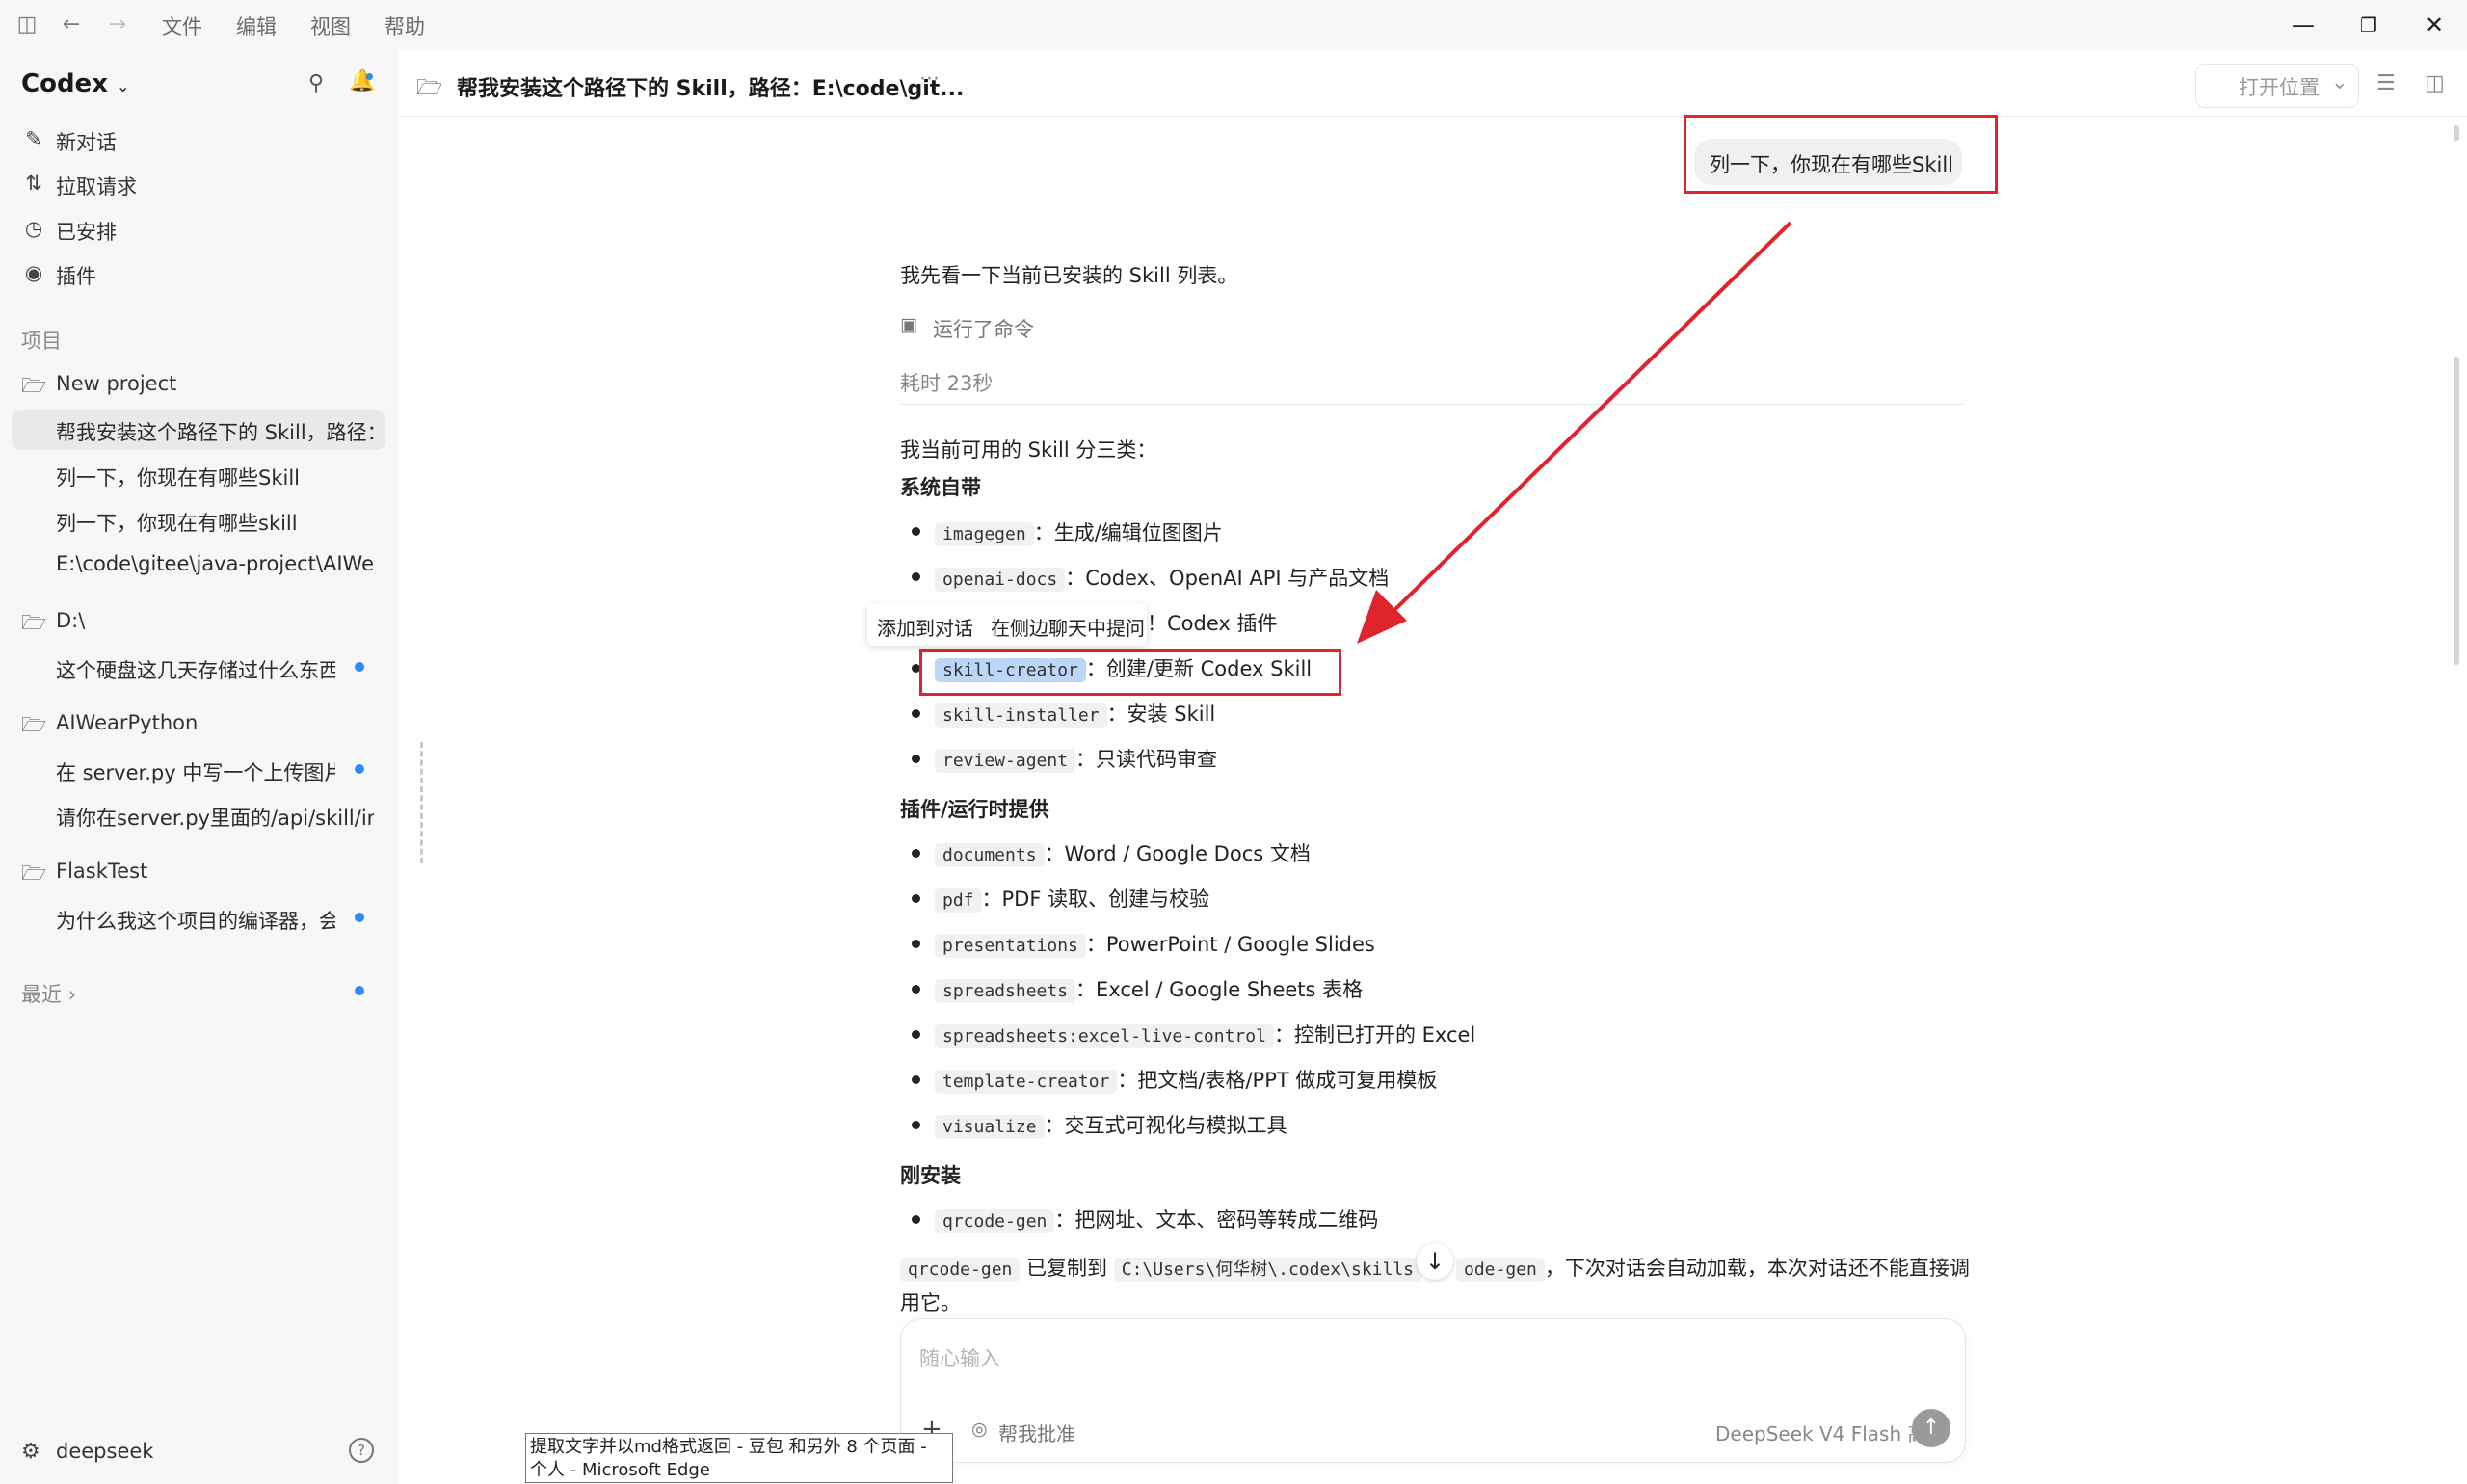 The width and height of the screenshot is (2467, 1484). What do you see at coordinates (2456, 133) in the screenshot?
I see `scrollbar-thumb-small` at bounding box center [2456, 133].